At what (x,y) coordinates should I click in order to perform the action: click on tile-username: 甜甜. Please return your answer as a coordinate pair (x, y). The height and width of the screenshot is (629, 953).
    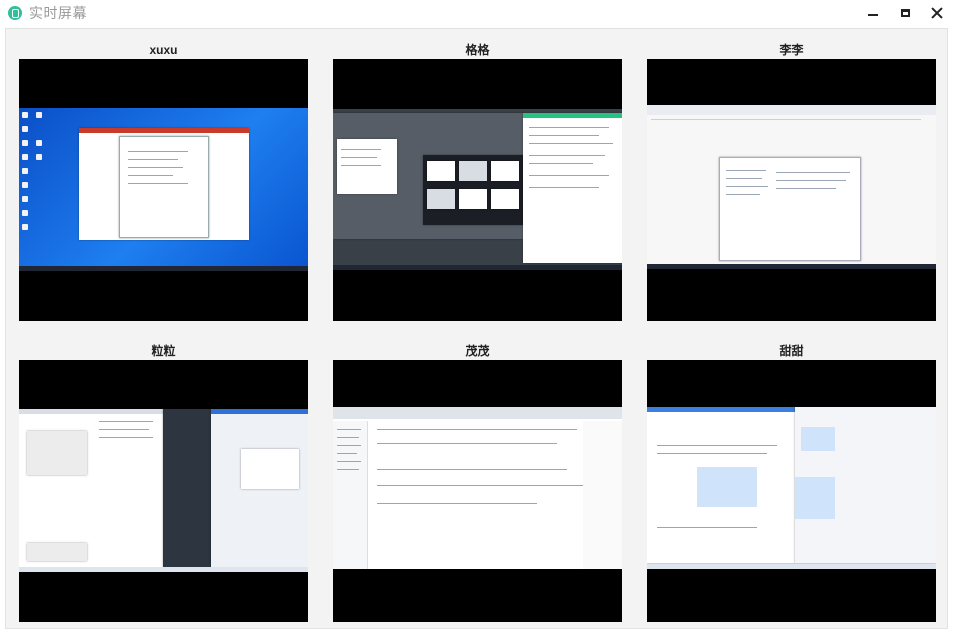
    Looking at the image, I should click on (791, 351).